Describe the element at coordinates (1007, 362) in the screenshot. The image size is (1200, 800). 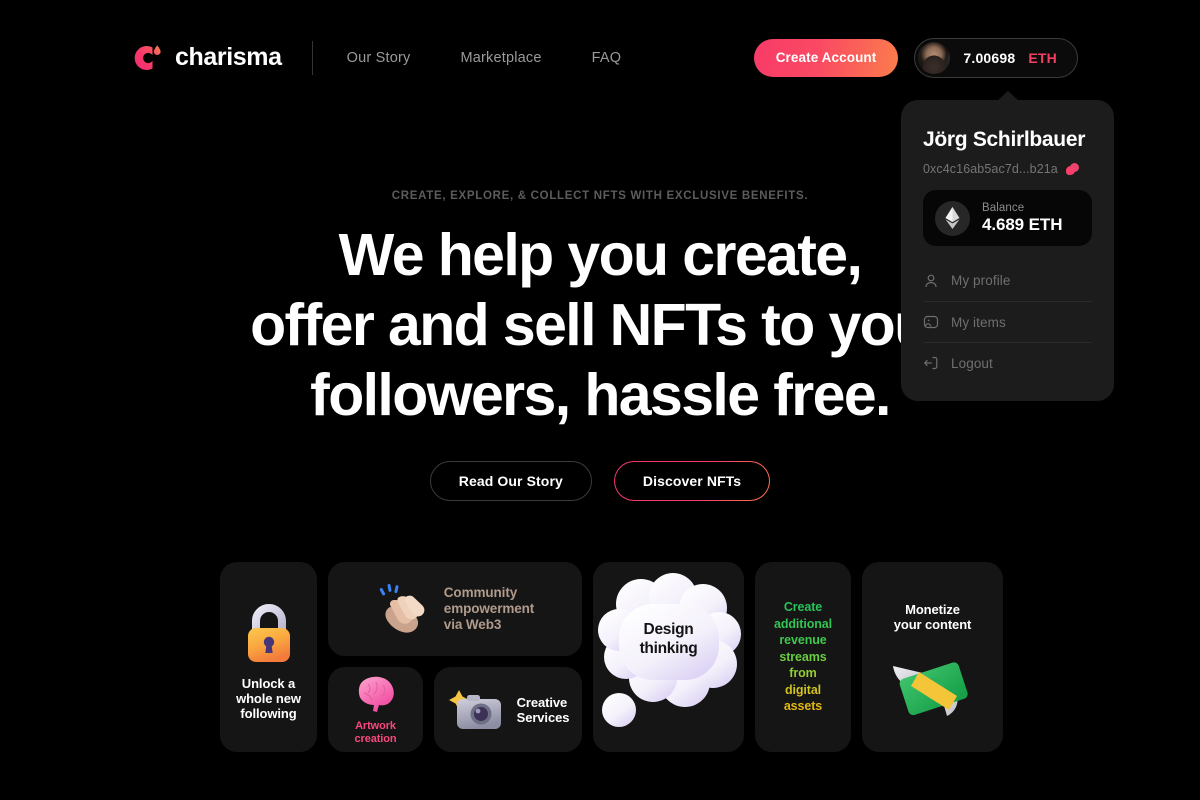
I see `menu-item-logout: Logout` at that location.